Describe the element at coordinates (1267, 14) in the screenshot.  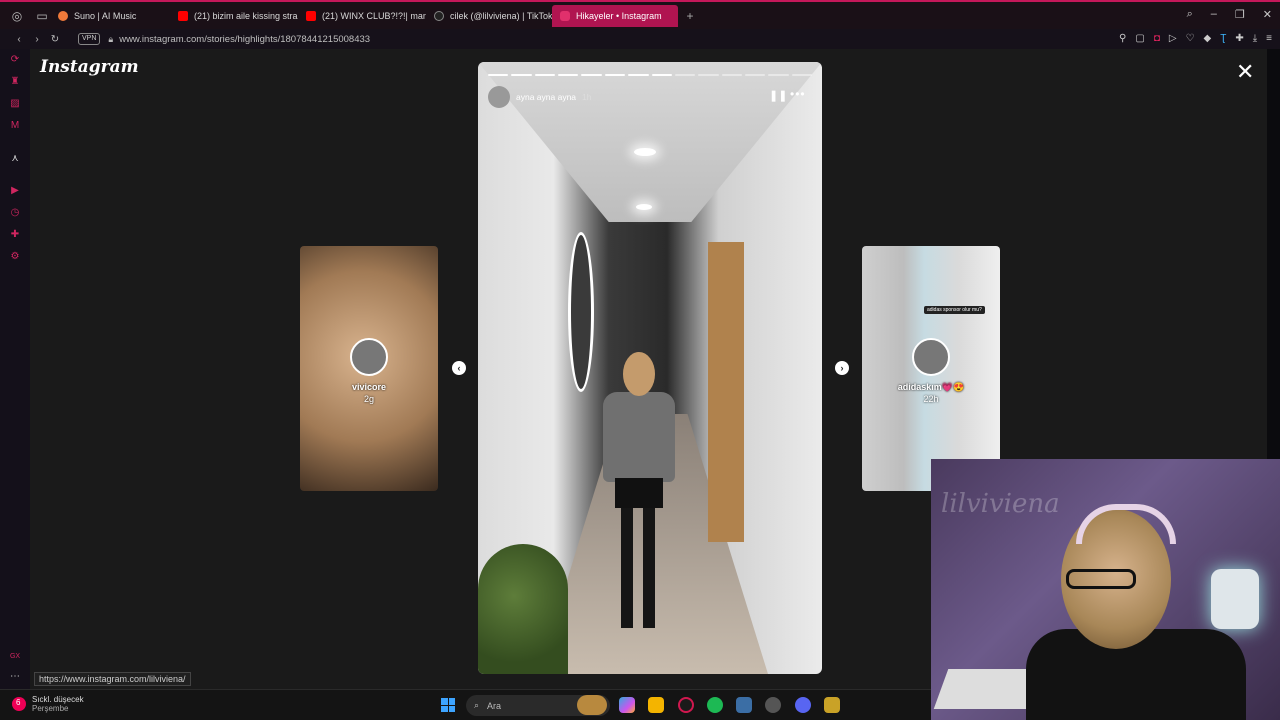
I see `close-window-icon: ✕` at that location.